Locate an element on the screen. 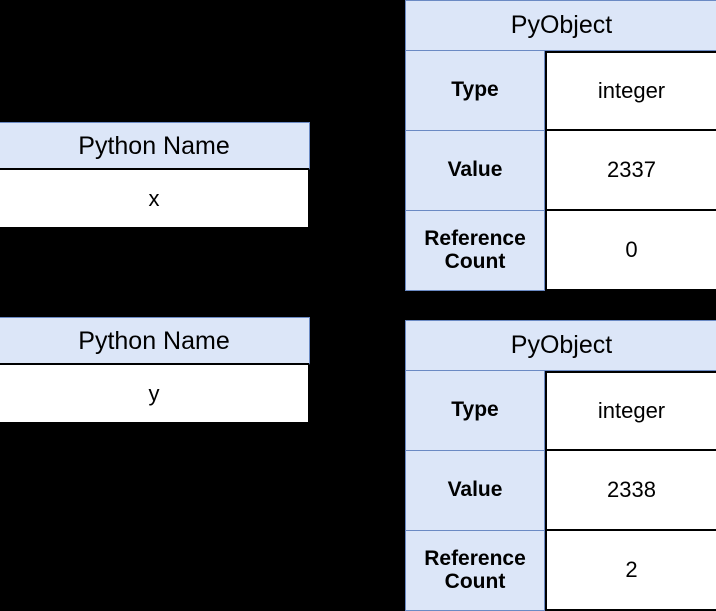 This screenshot has height=611, width=716. python-name-value: y is located at coordinates (155, 394).